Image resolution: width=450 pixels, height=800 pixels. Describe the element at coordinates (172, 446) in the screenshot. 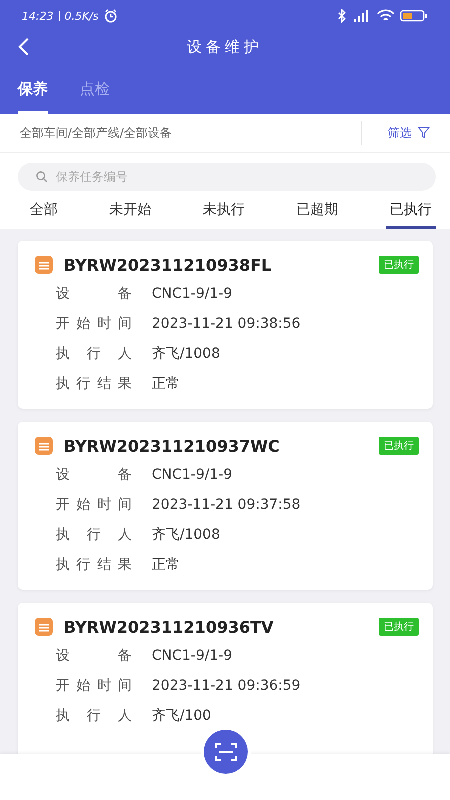

I see `task-code: BYRW202311210937WC` at that location.